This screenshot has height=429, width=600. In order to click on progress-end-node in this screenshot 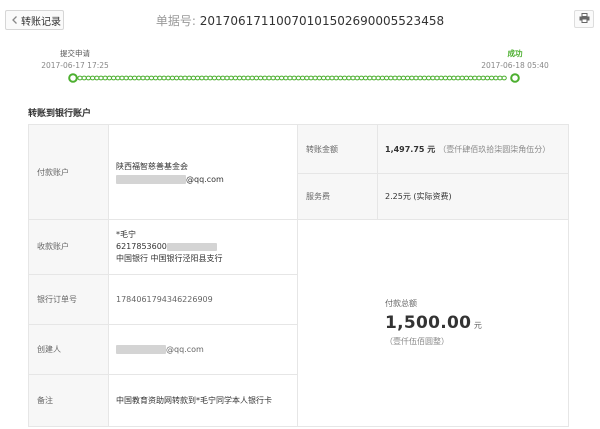, I will do `click(515, 78)`.